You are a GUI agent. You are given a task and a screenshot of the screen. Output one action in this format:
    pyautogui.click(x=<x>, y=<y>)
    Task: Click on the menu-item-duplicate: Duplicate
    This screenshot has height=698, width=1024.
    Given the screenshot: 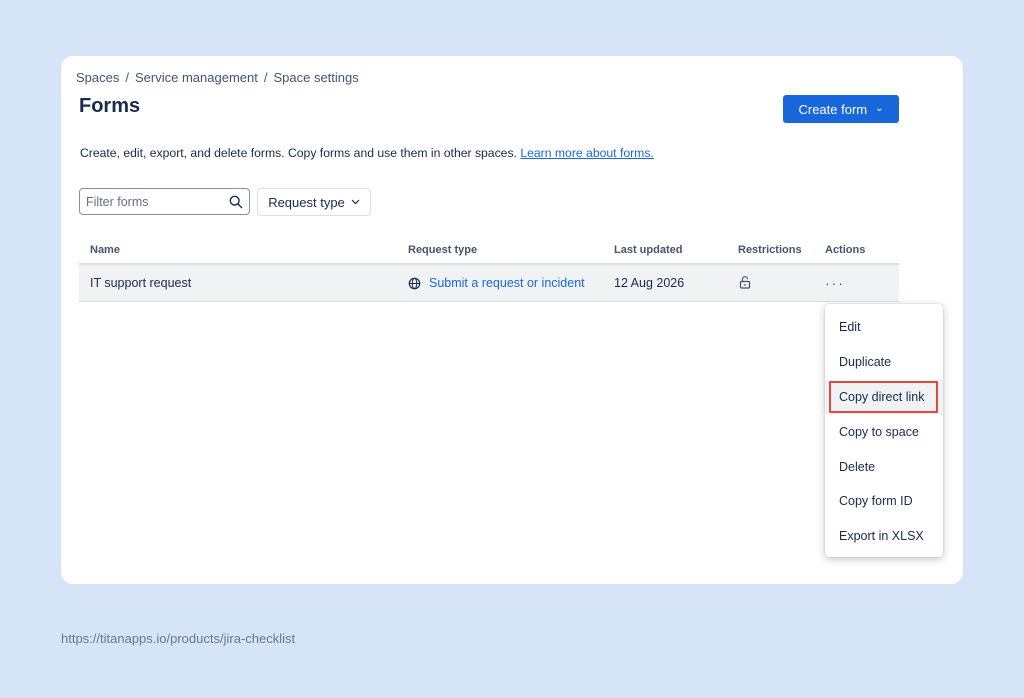 What is the action you would take?
    pyautogui.click(x=884, y=362)
    